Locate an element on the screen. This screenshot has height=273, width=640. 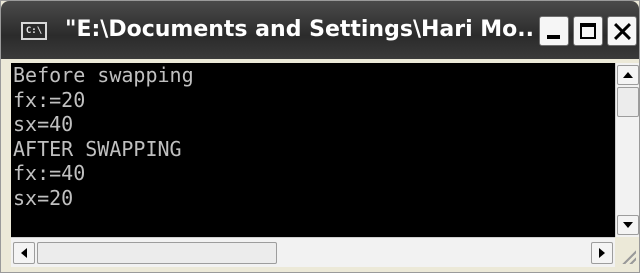
horizontal-scroll-thumb is located at coordinates (157, 253).